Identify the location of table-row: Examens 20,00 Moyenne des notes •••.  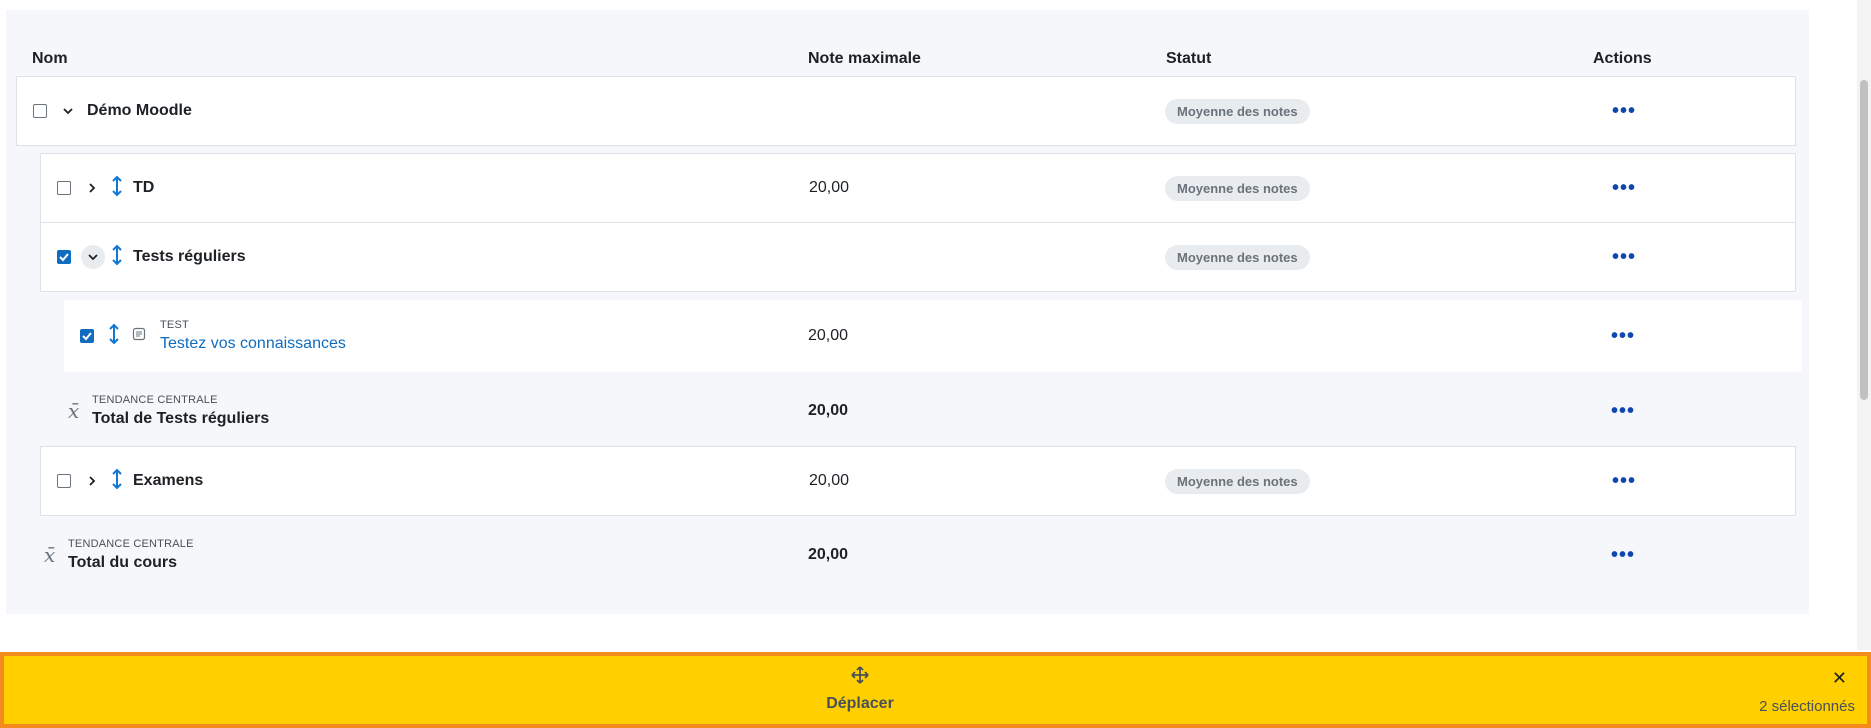
(918, 481).